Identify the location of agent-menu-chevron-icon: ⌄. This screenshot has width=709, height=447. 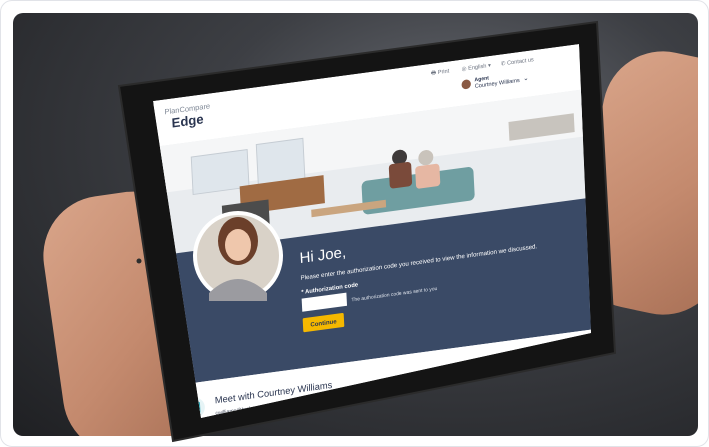
(526, 79).